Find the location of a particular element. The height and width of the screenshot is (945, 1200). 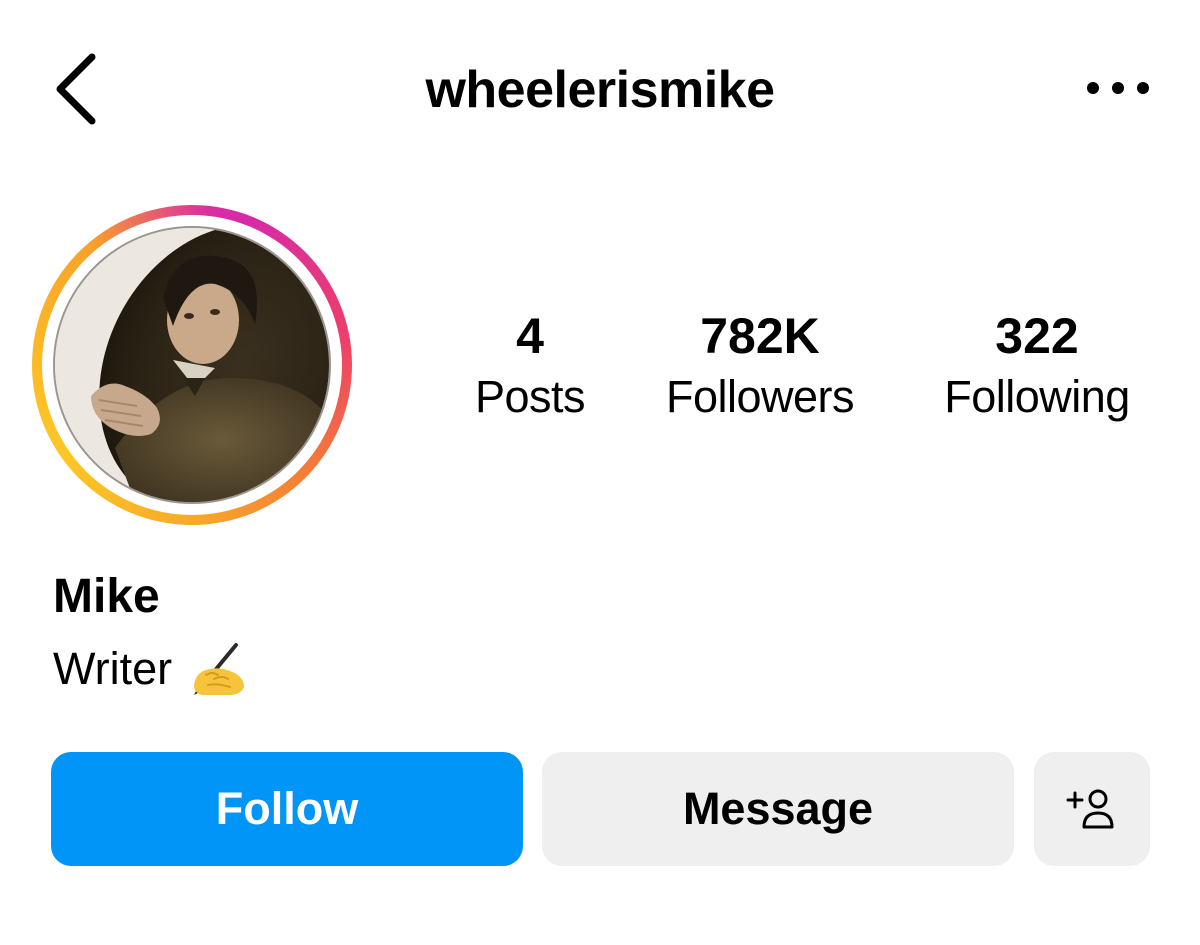

chevron-left-icon is located at coordinates (76, 89).